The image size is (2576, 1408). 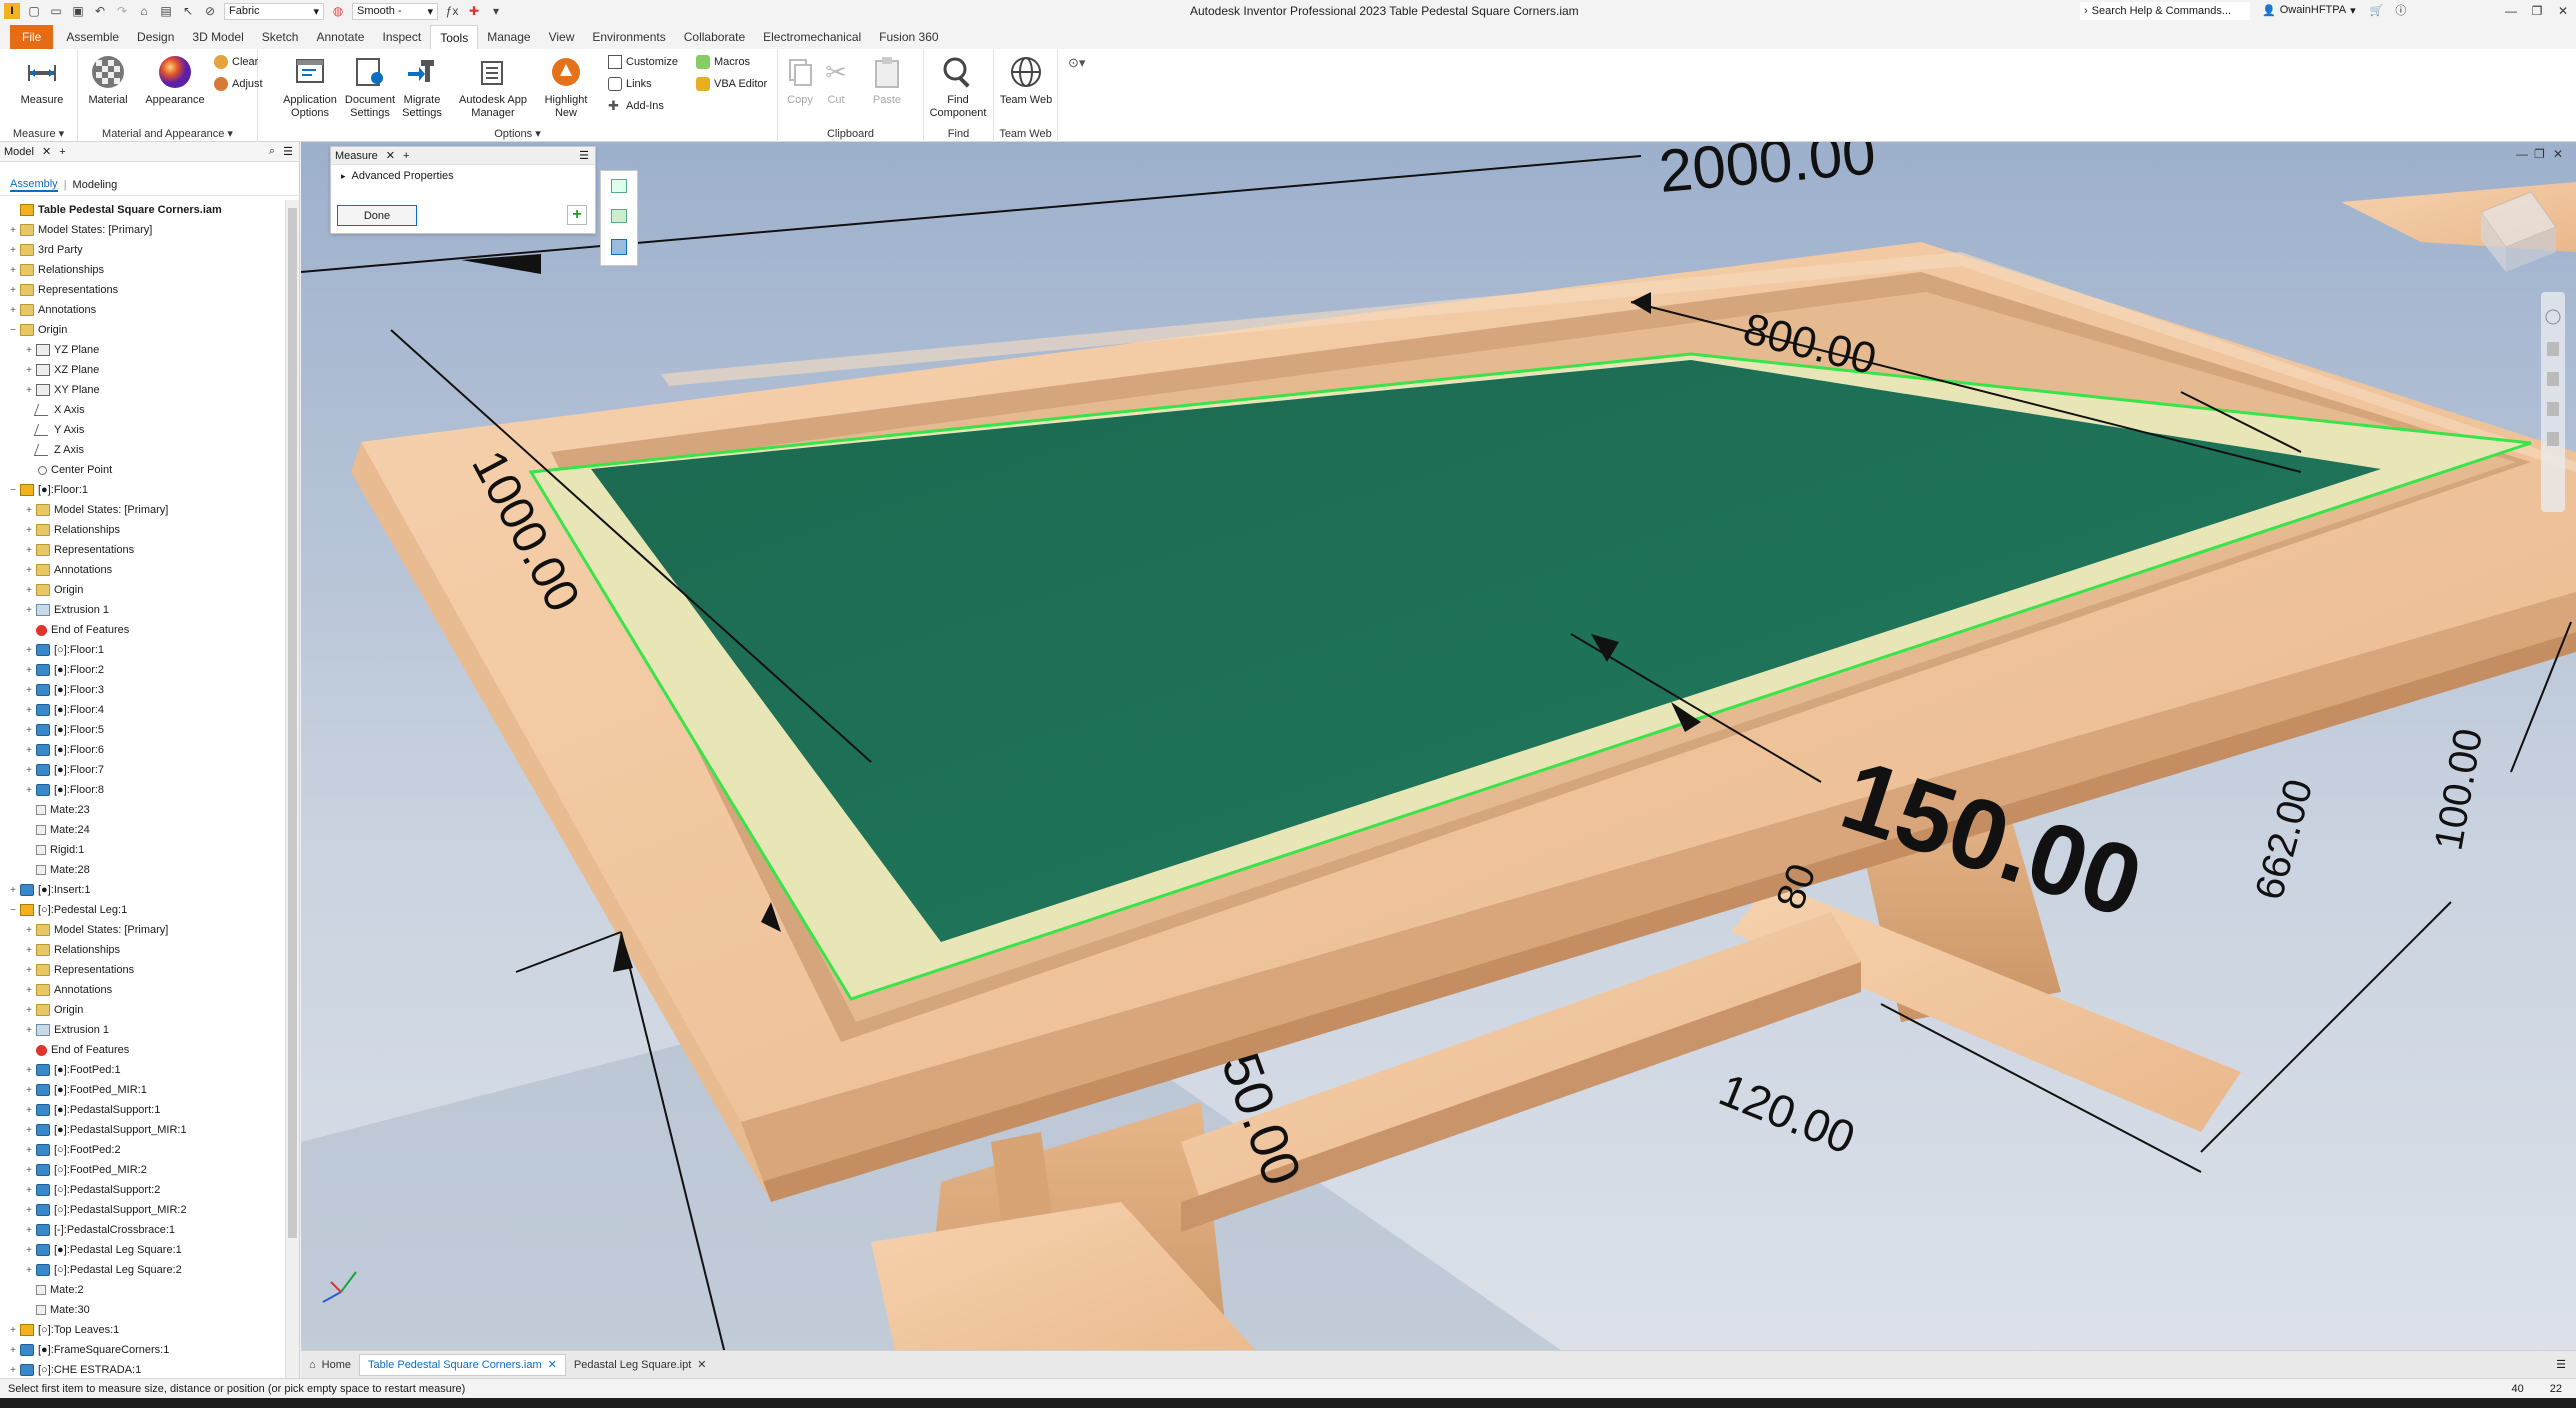 What do you see at coordinates (175, 80) in the screenshot?
I see `appearance-button: Appearance` at bounding box center [175, 80].